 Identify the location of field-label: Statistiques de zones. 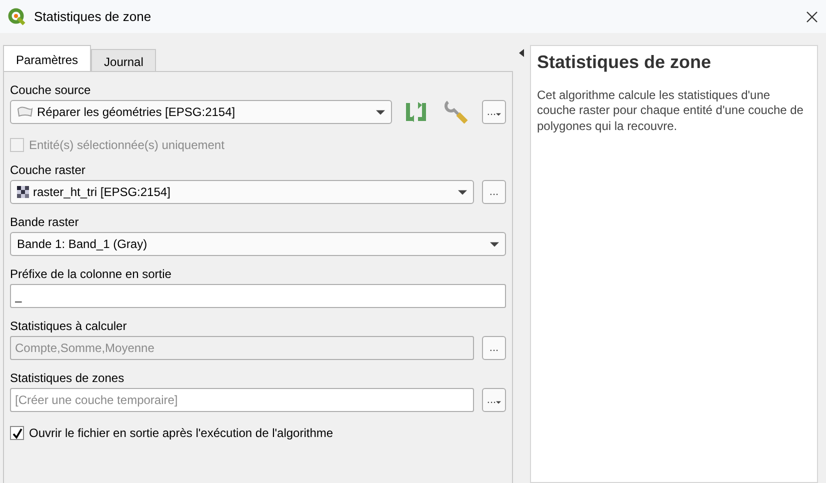
(68, 378).